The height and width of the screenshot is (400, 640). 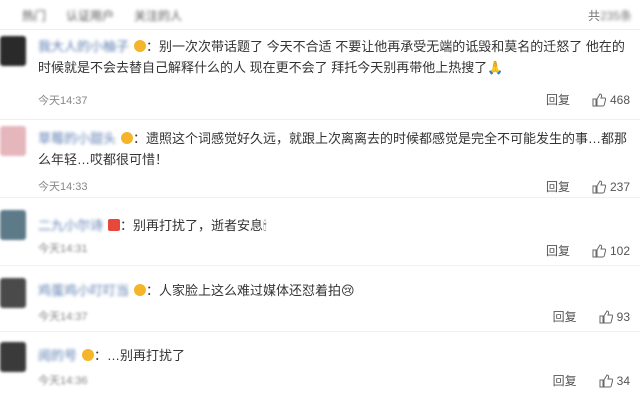 What do you see at coordinates (614, 381) in the screenshot?
I see `like-button: 34` at bounding box center [614, 381].